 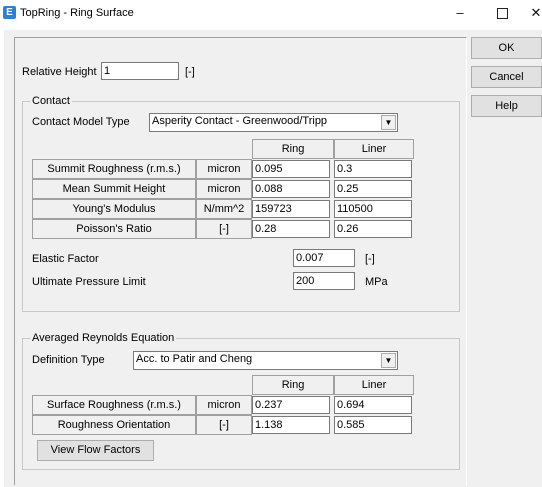 I want to click on elastic-factor-unit: [-], so click(x=370, y=259).